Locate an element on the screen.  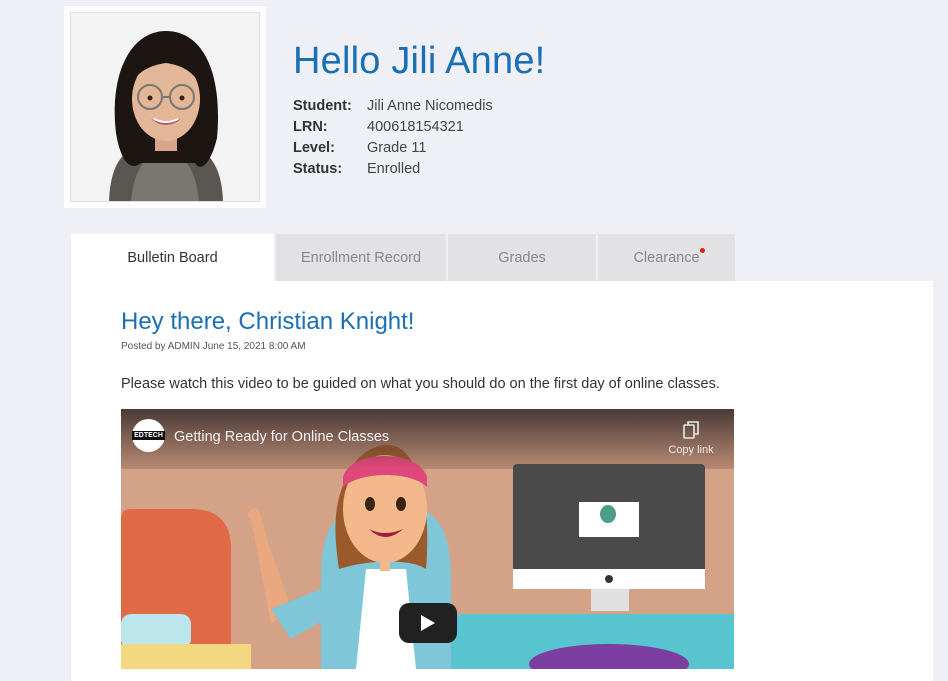
profile-photo-frame is located at coordinates (165, 107).